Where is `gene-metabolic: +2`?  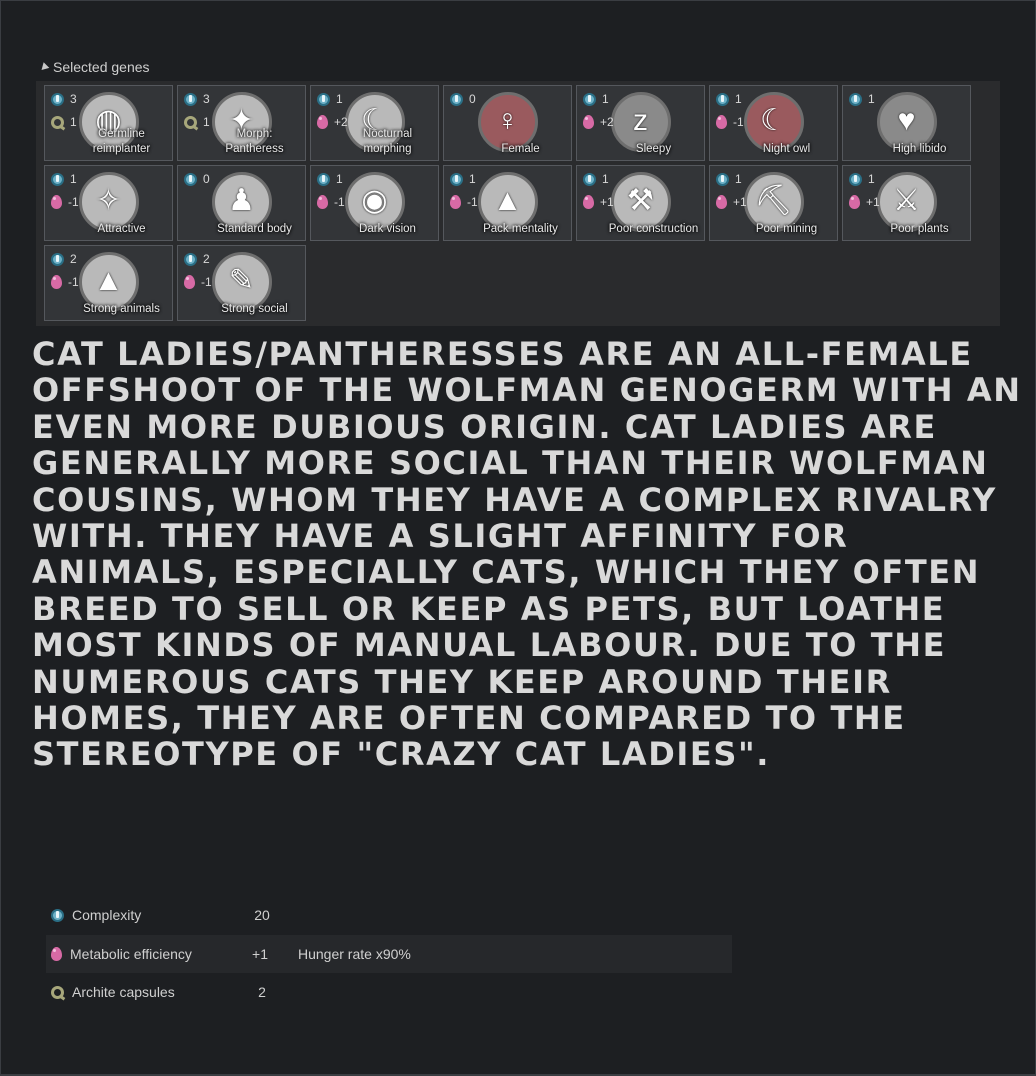
gene-metabolic: +2 is located at coordinates (598, 122).